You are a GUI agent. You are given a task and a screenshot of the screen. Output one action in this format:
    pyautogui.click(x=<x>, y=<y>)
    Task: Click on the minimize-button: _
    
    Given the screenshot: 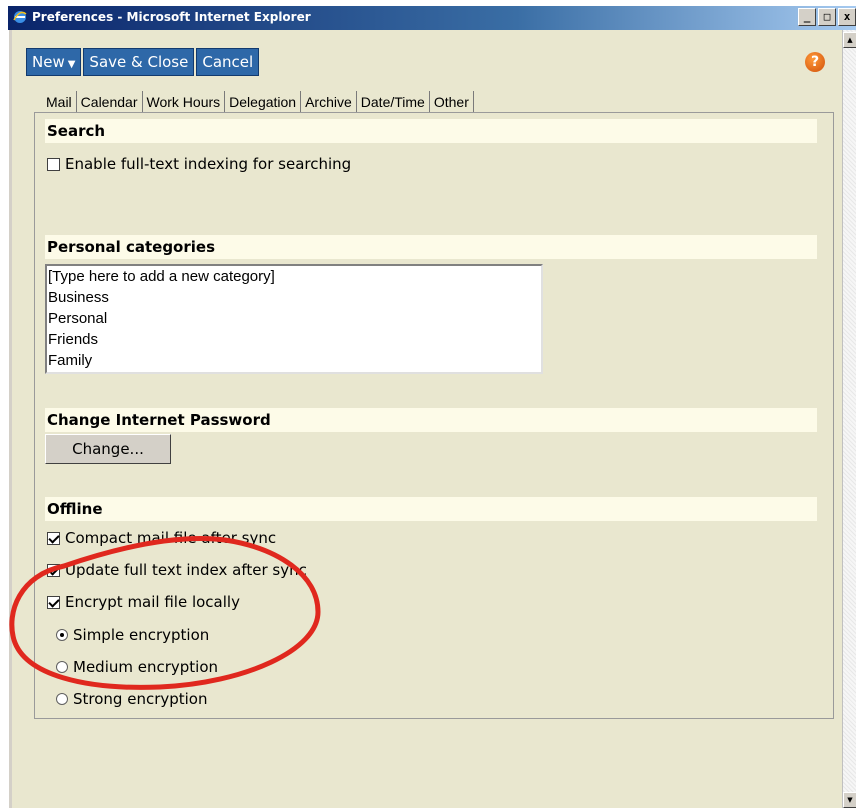 What is the action you would take?
    pyautogui.click(x=807, y=17)
    